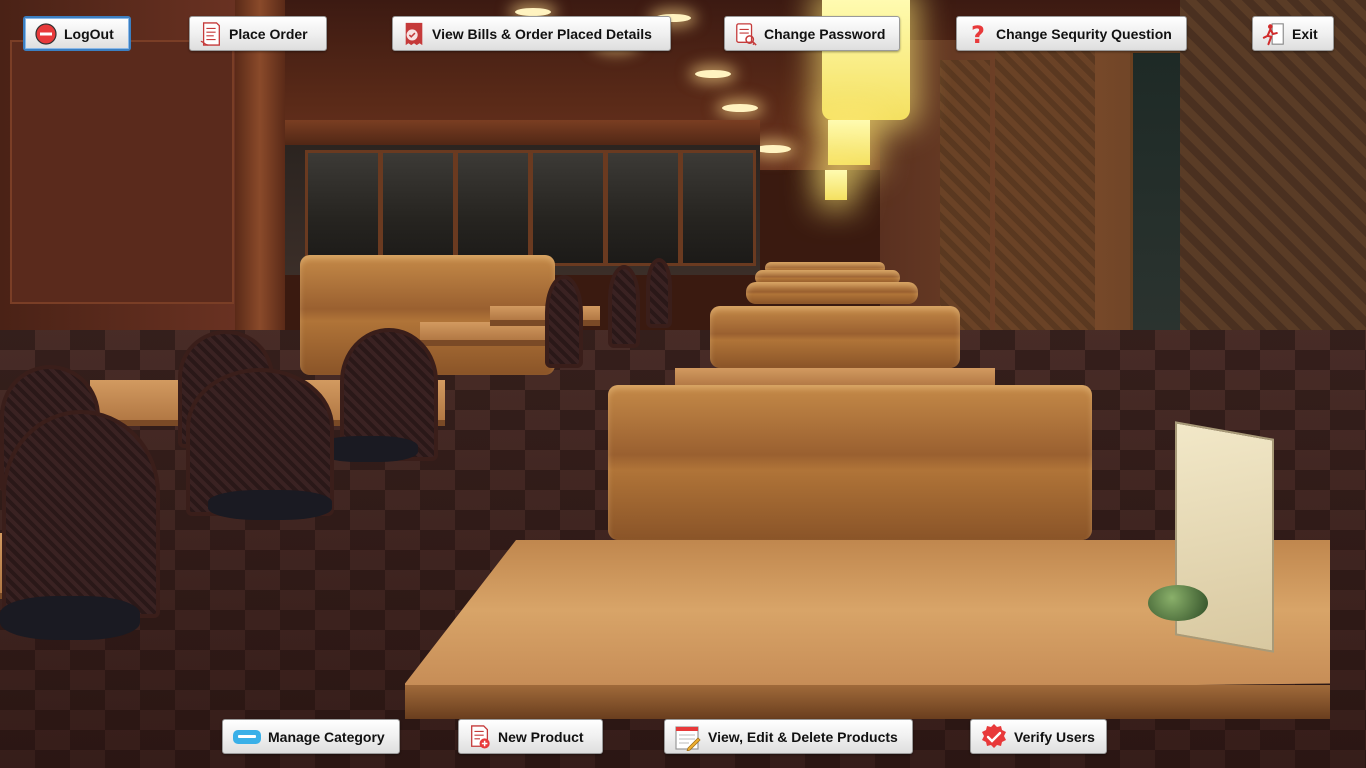 The image size is (1366, 768). What do you see at coordinates (1178, 603) in the screenshot?
I see `service-bell` at bounding box center [1178, 603].